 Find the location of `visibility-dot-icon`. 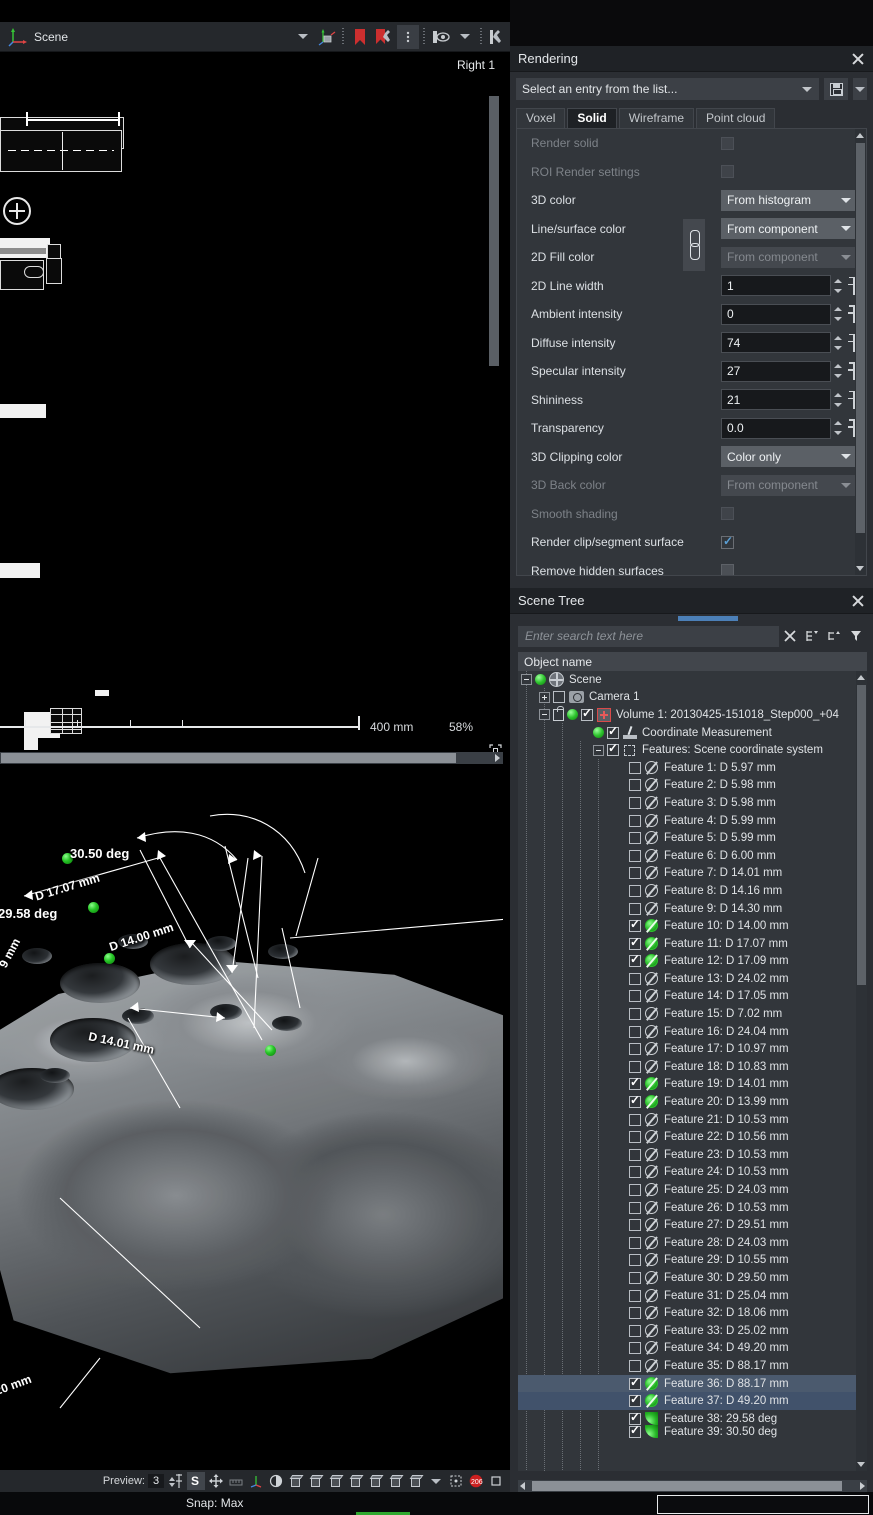

visibility-dot-icon is located at coordinates (540, 680).